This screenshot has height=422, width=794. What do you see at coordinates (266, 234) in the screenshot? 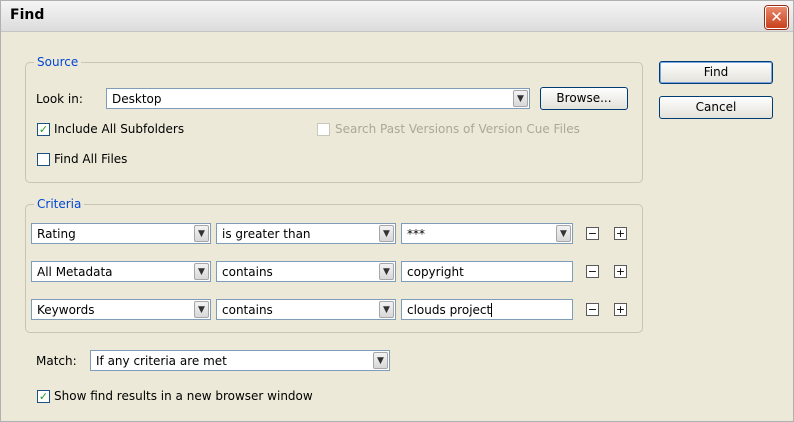
I see `criteria-operator-value: is greater than` at bounding box center [266, 234].